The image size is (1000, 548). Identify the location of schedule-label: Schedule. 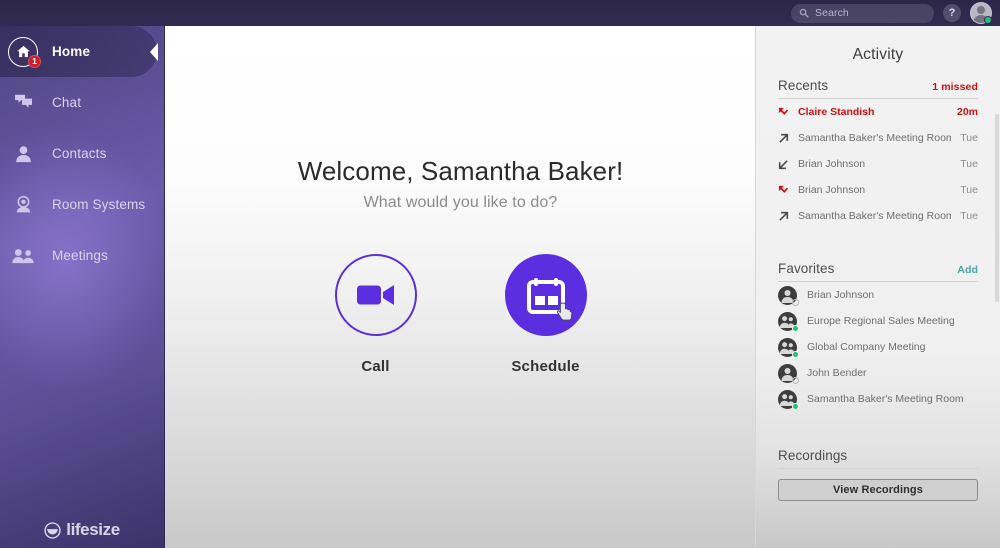
(545, 366).